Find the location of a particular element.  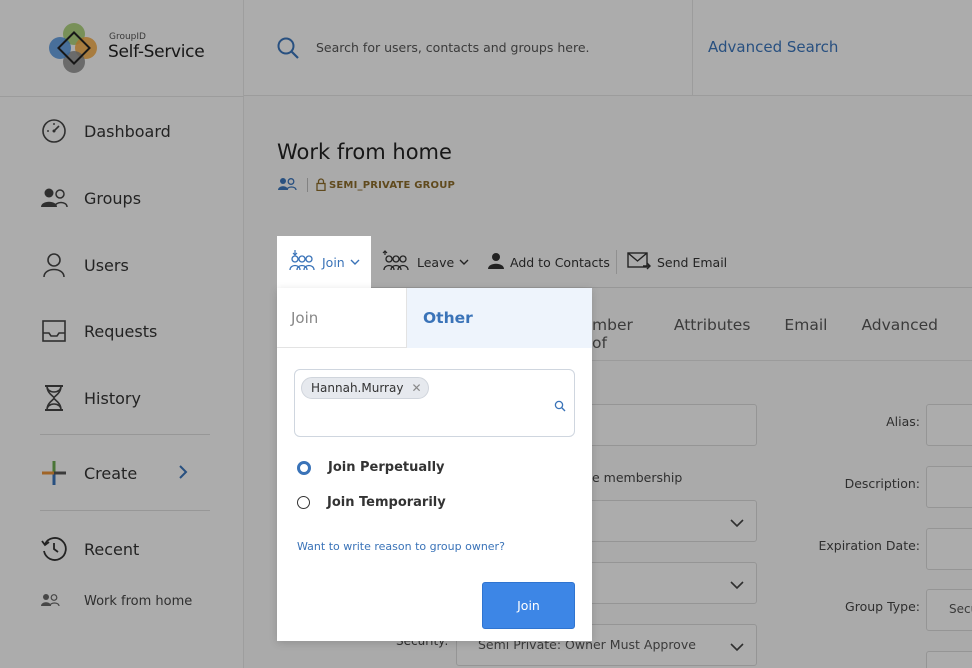

radio-selected is located at coordinates (304, 467).